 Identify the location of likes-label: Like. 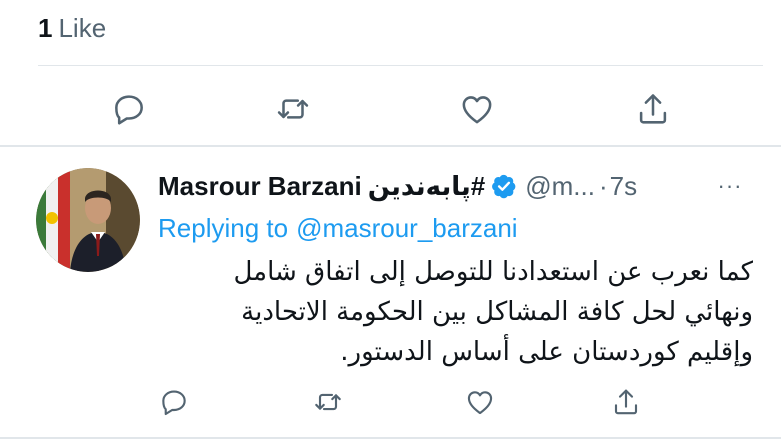
(82, 27).